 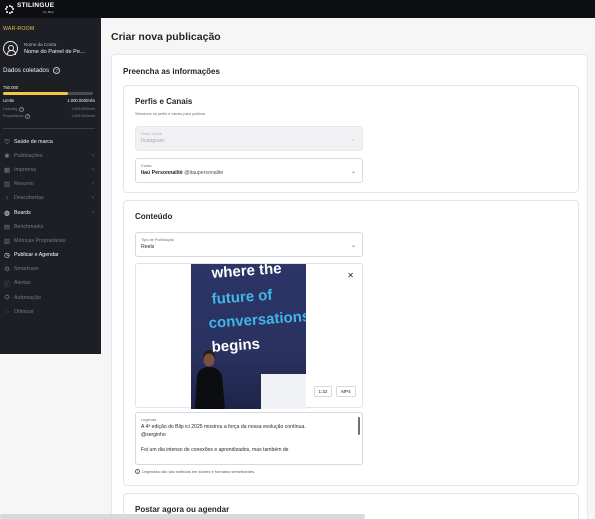 What do you see at coordinates (7, 297) in the screenshot?
I see `automation-icon: ⛭` at bounding box center [7, 297].